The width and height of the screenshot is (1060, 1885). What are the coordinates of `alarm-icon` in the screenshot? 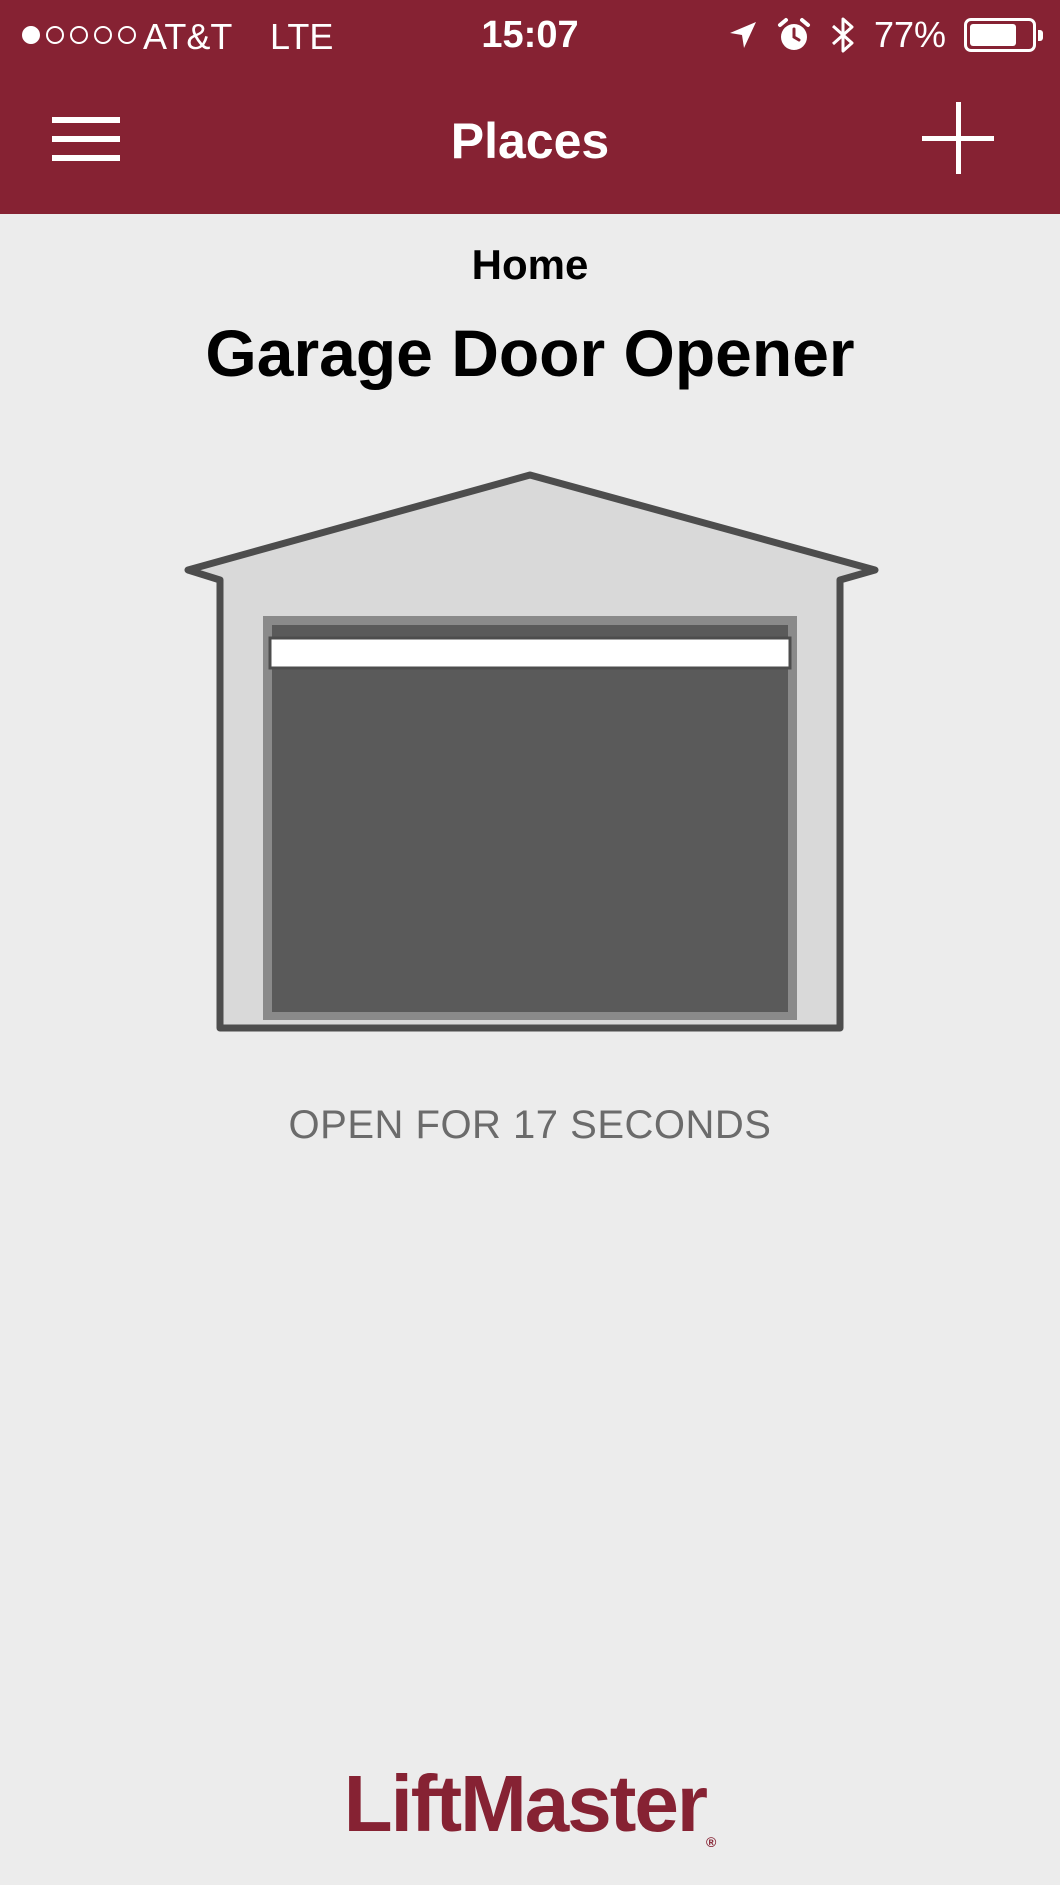 It's located at (793, 34).